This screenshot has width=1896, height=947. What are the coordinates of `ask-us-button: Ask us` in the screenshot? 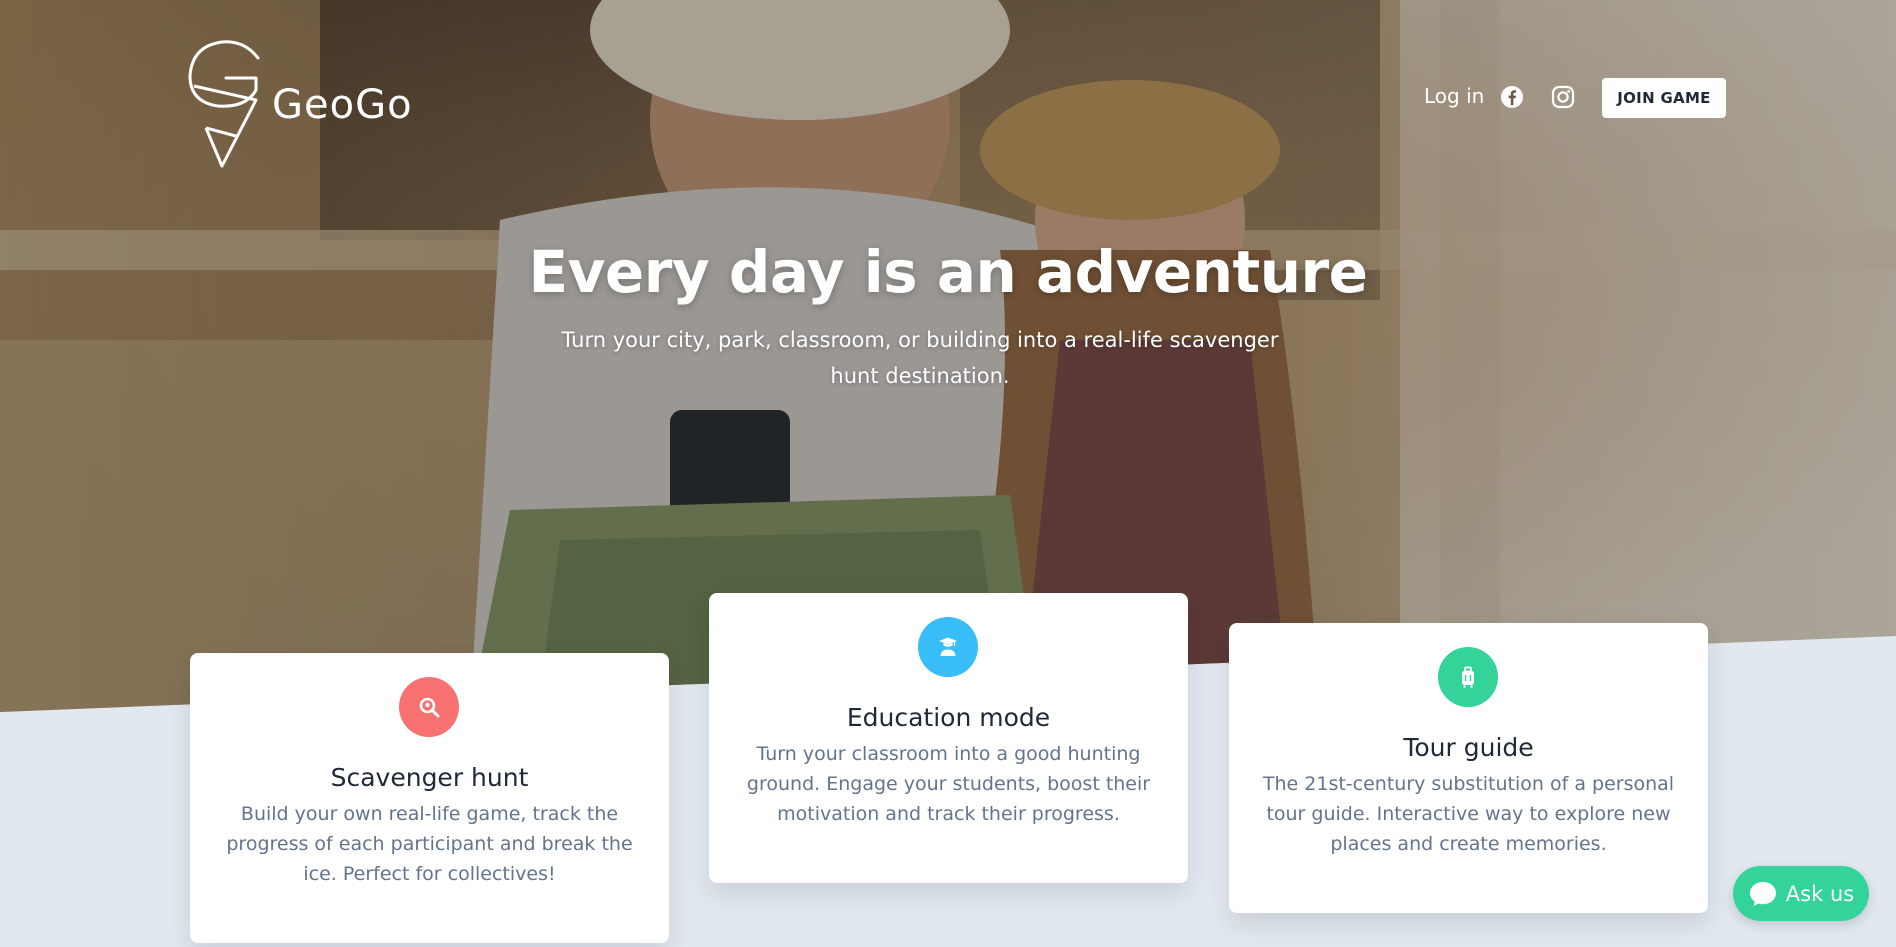 It's located at (1801, 893).